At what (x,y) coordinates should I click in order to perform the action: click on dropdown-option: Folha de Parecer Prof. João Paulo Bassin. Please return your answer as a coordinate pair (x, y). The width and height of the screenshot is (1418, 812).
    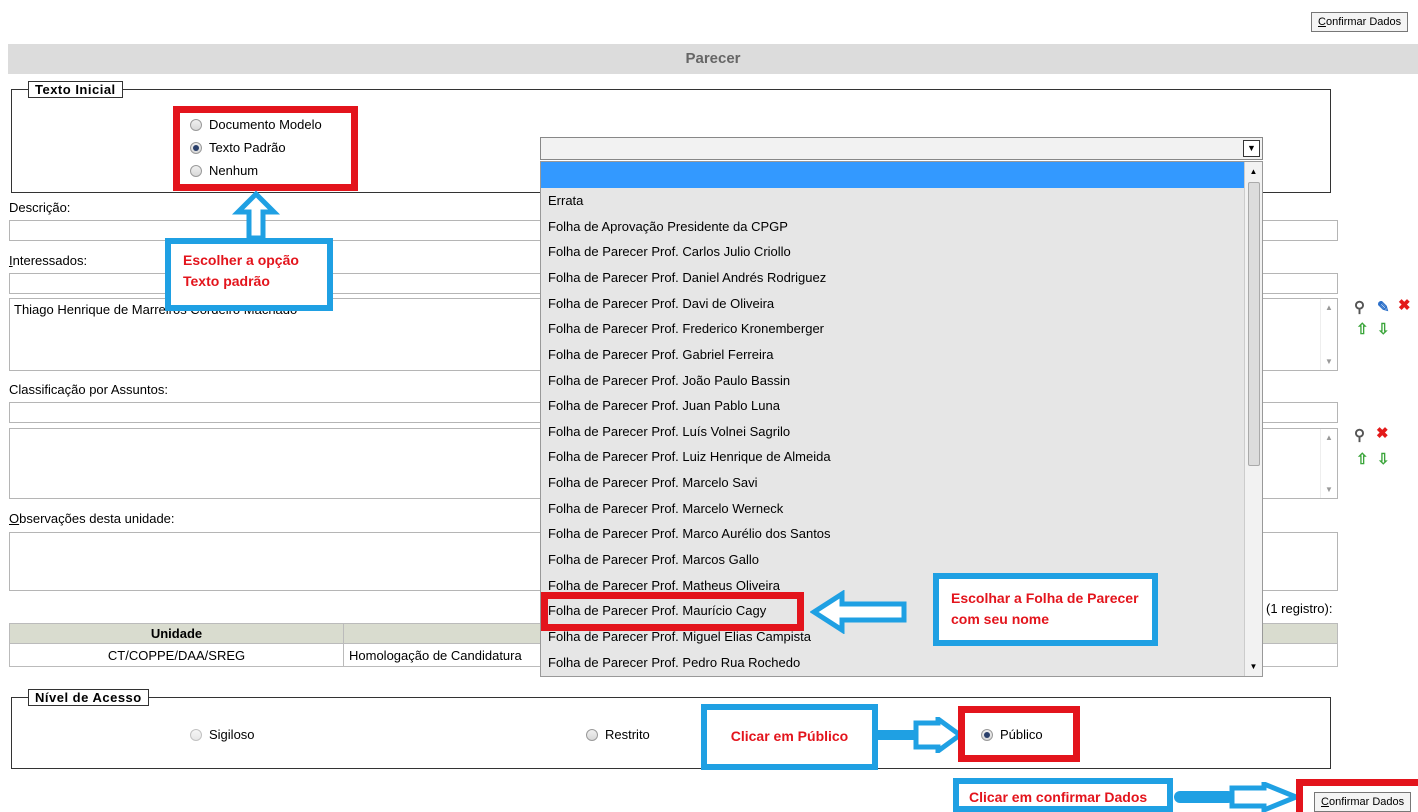
    Looking at the image, I should click on (893, 380).